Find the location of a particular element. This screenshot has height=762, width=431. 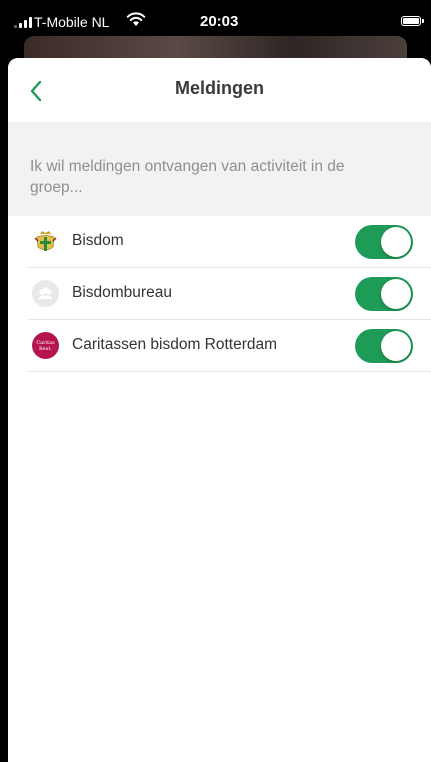

nav-bar: Meldingen is located at coordinates (219, 90).